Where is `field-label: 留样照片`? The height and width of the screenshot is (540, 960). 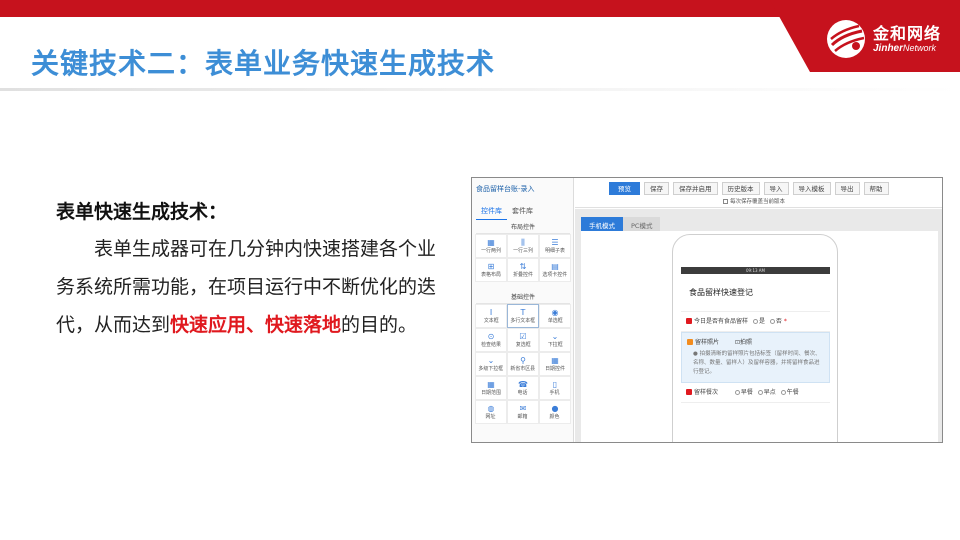
field-label: 留样照片 is located at coordinates (707, 342).